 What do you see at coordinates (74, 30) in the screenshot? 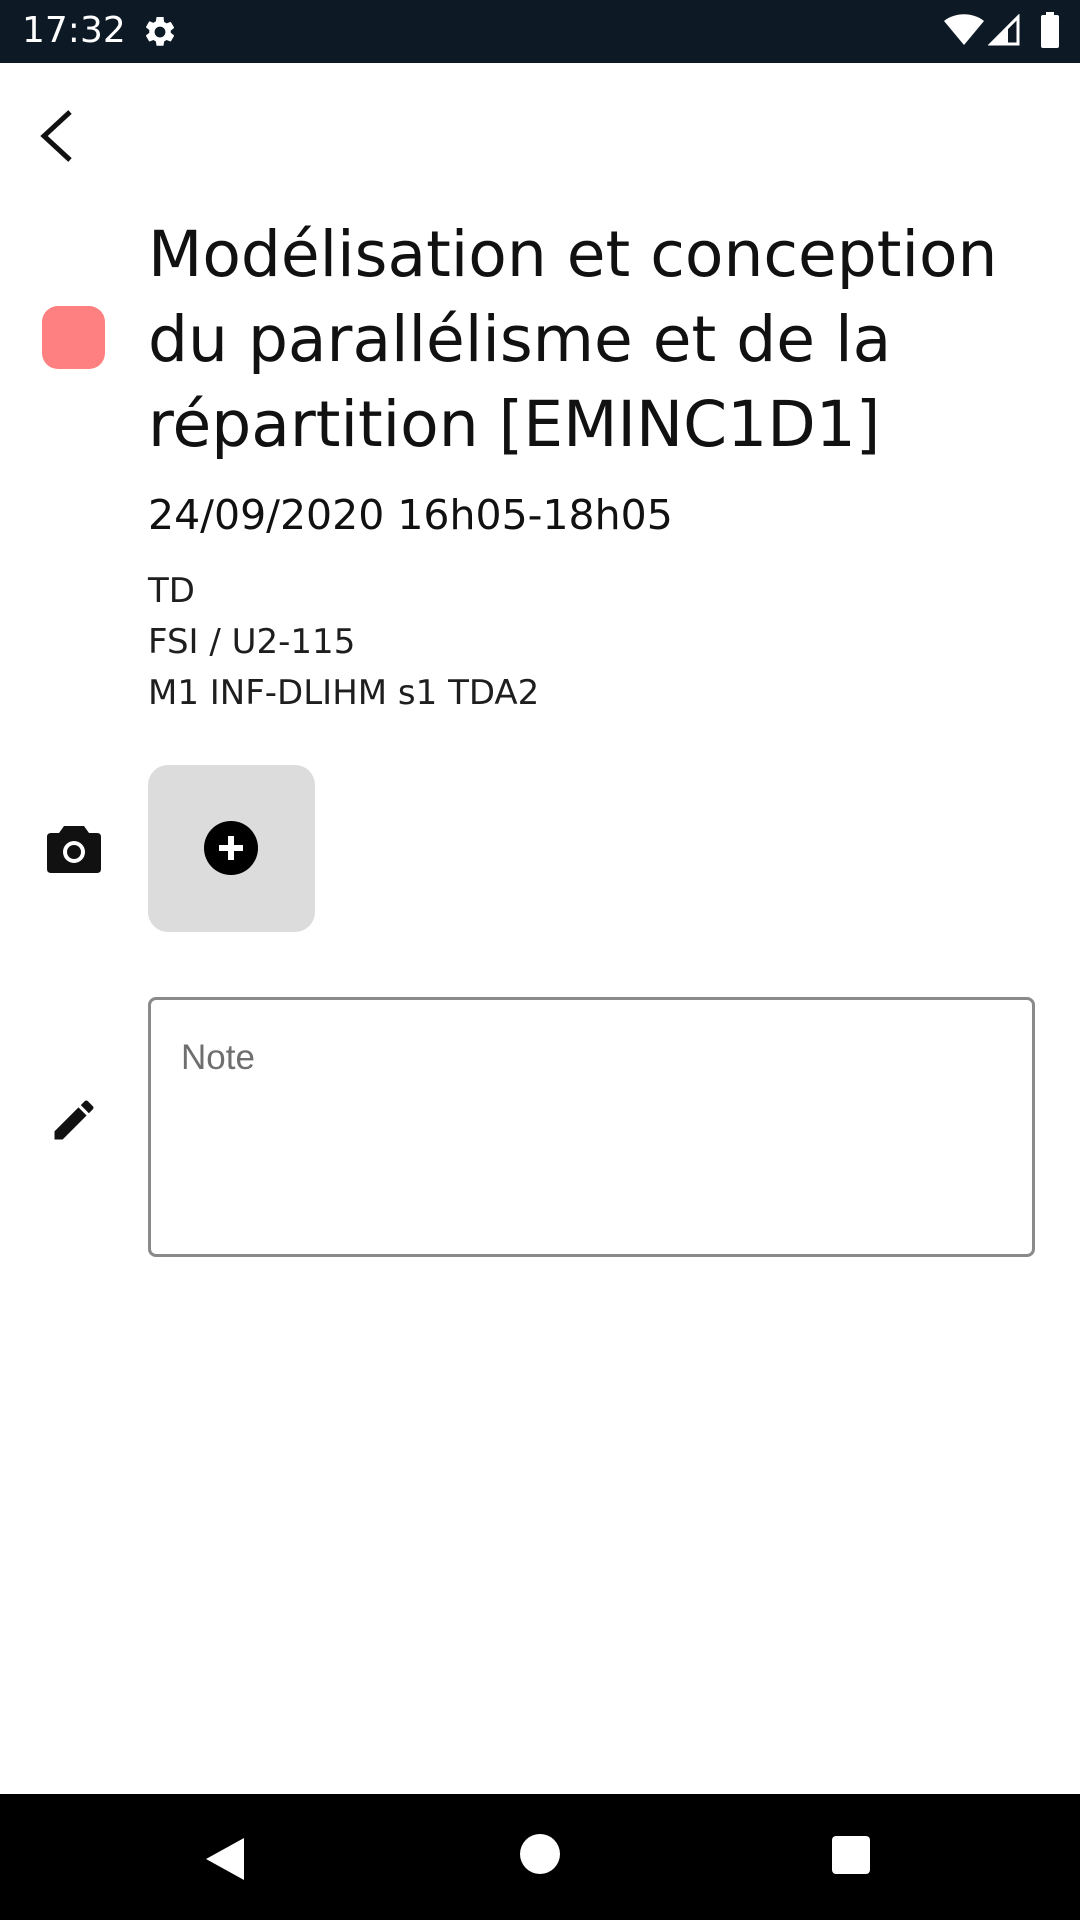
I see `status-time: 17:32` at bounding box center [74, 30].